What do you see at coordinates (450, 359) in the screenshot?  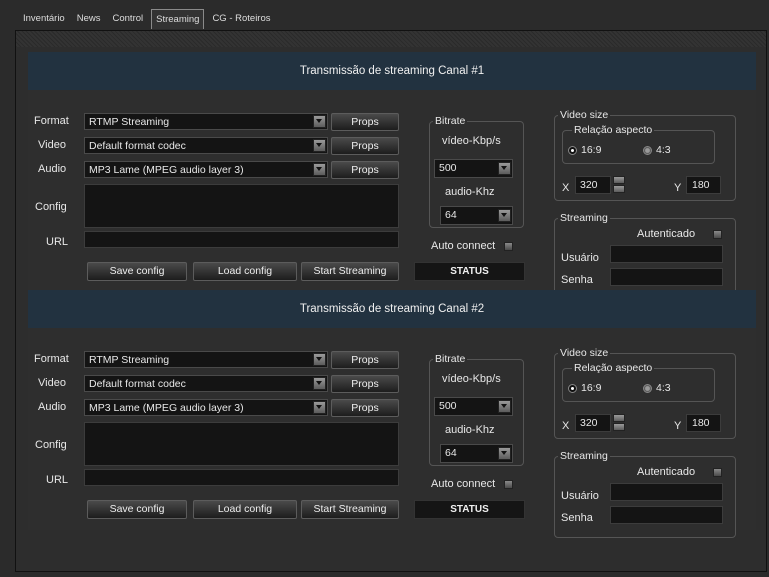 I see `bitrate-title: Bitrate` at bounding box center [450, 359].